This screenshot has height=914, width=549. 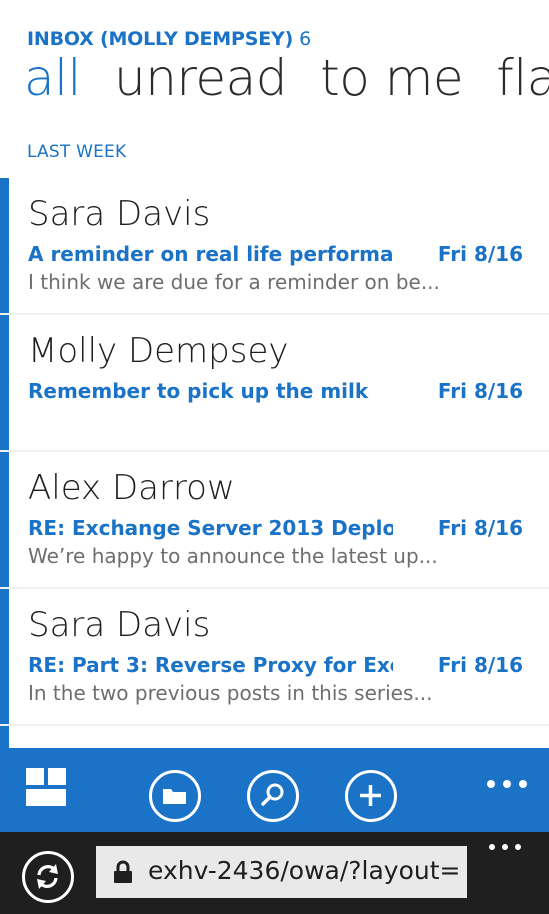 What do you see at coordinates (210, 254) in the screenshot?
I see `message-subject: A reminder on real life performance` at bounding box center [210, 254].